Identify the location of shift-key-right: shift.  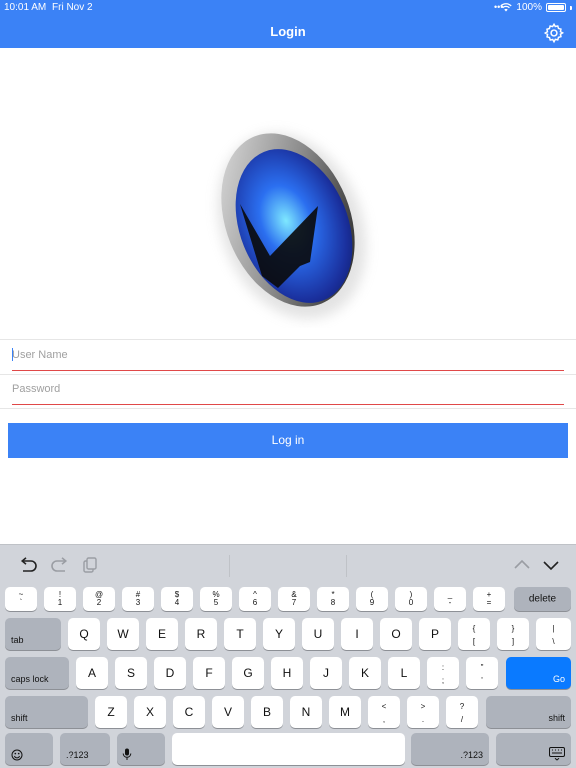
(528, 712).